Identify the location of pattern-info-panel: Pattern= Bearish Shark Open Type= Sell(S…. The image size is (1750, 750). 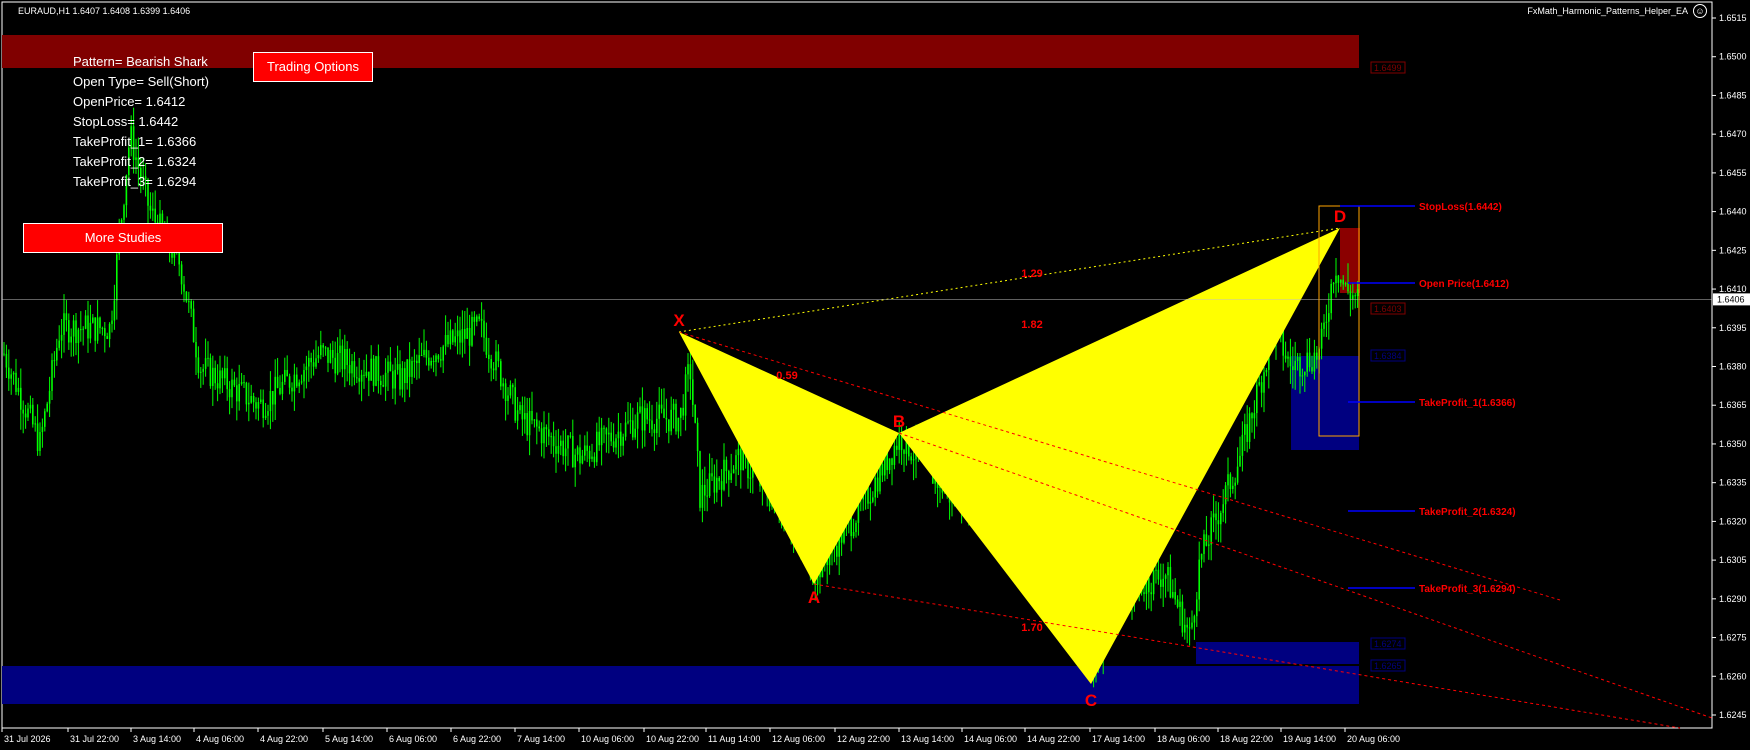
(141, 122).